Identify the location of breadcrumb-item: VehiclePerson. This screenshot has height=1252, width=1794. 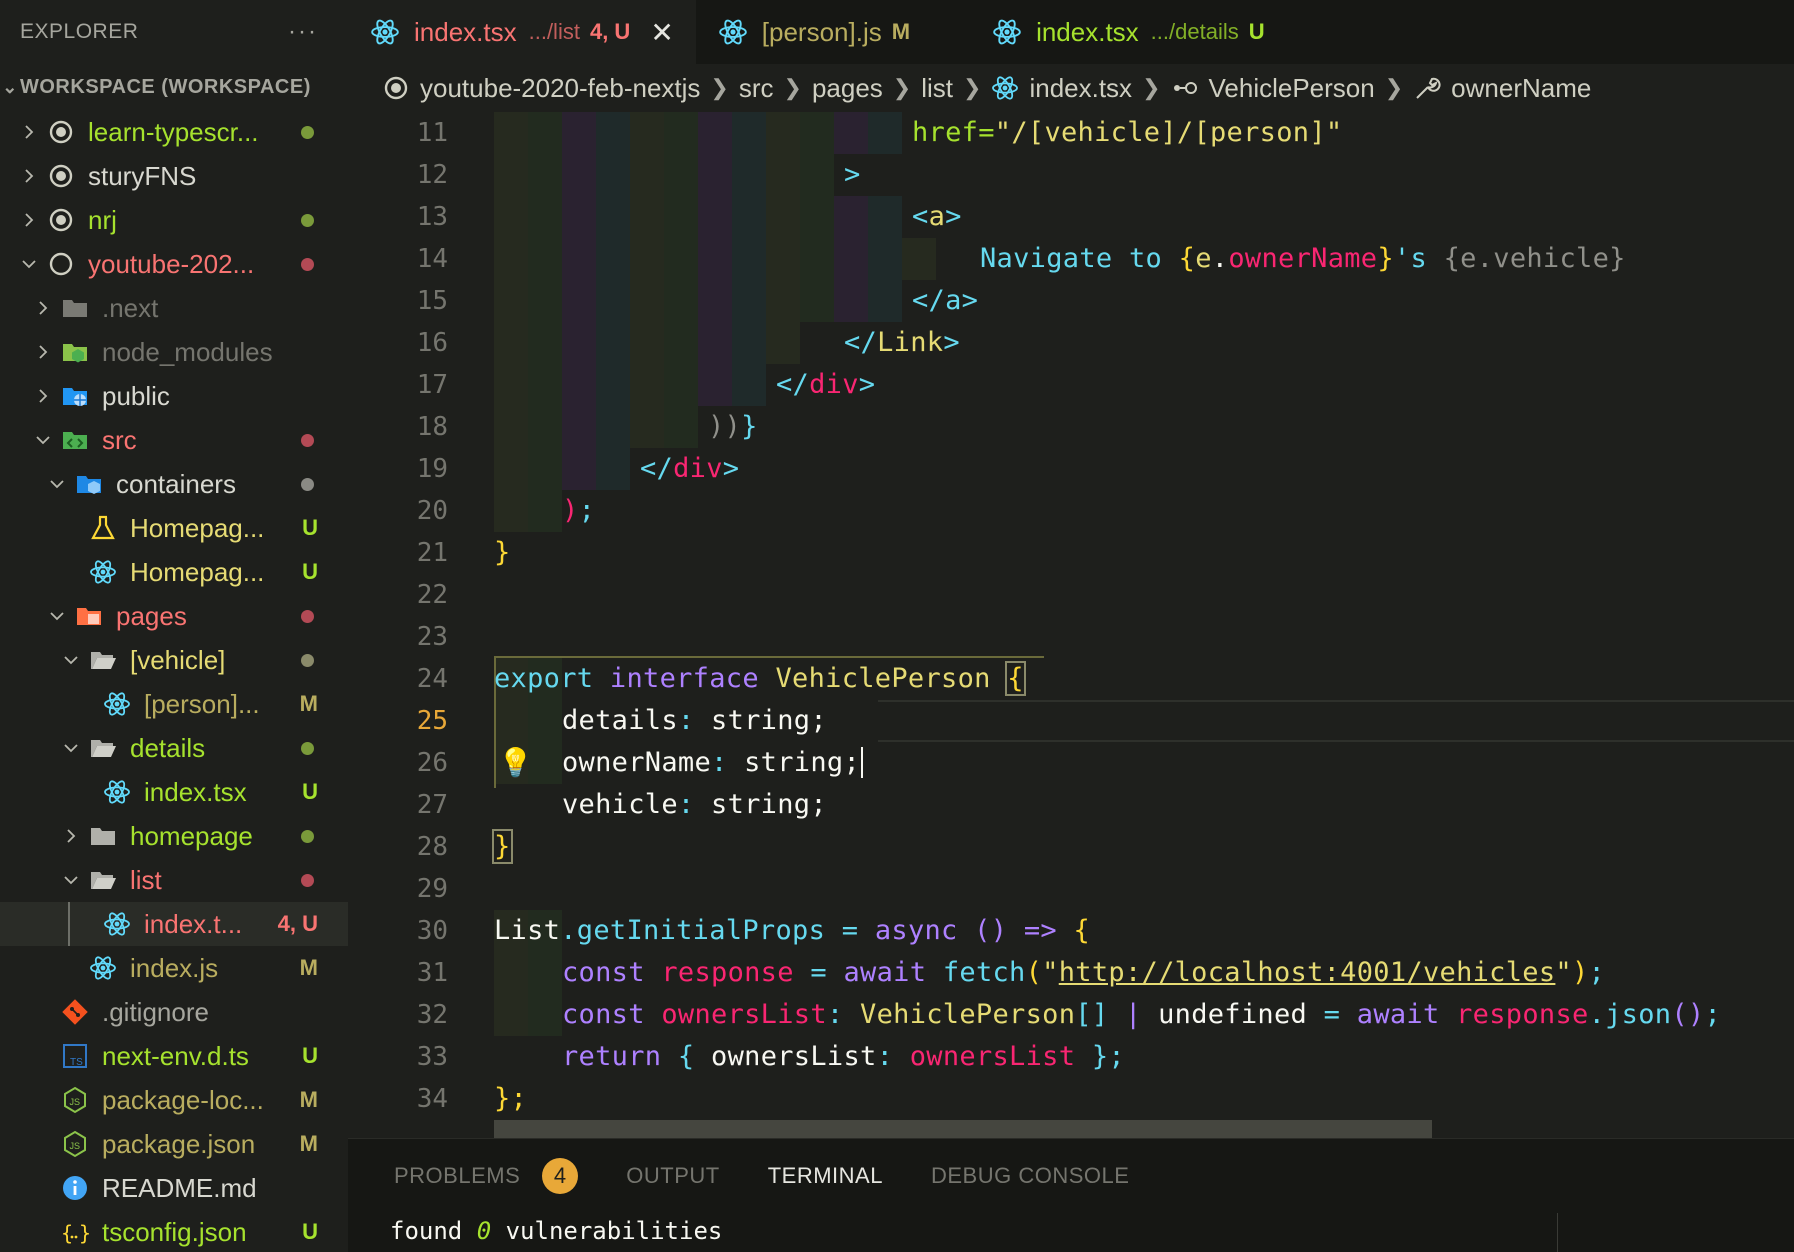
(1292, 88).